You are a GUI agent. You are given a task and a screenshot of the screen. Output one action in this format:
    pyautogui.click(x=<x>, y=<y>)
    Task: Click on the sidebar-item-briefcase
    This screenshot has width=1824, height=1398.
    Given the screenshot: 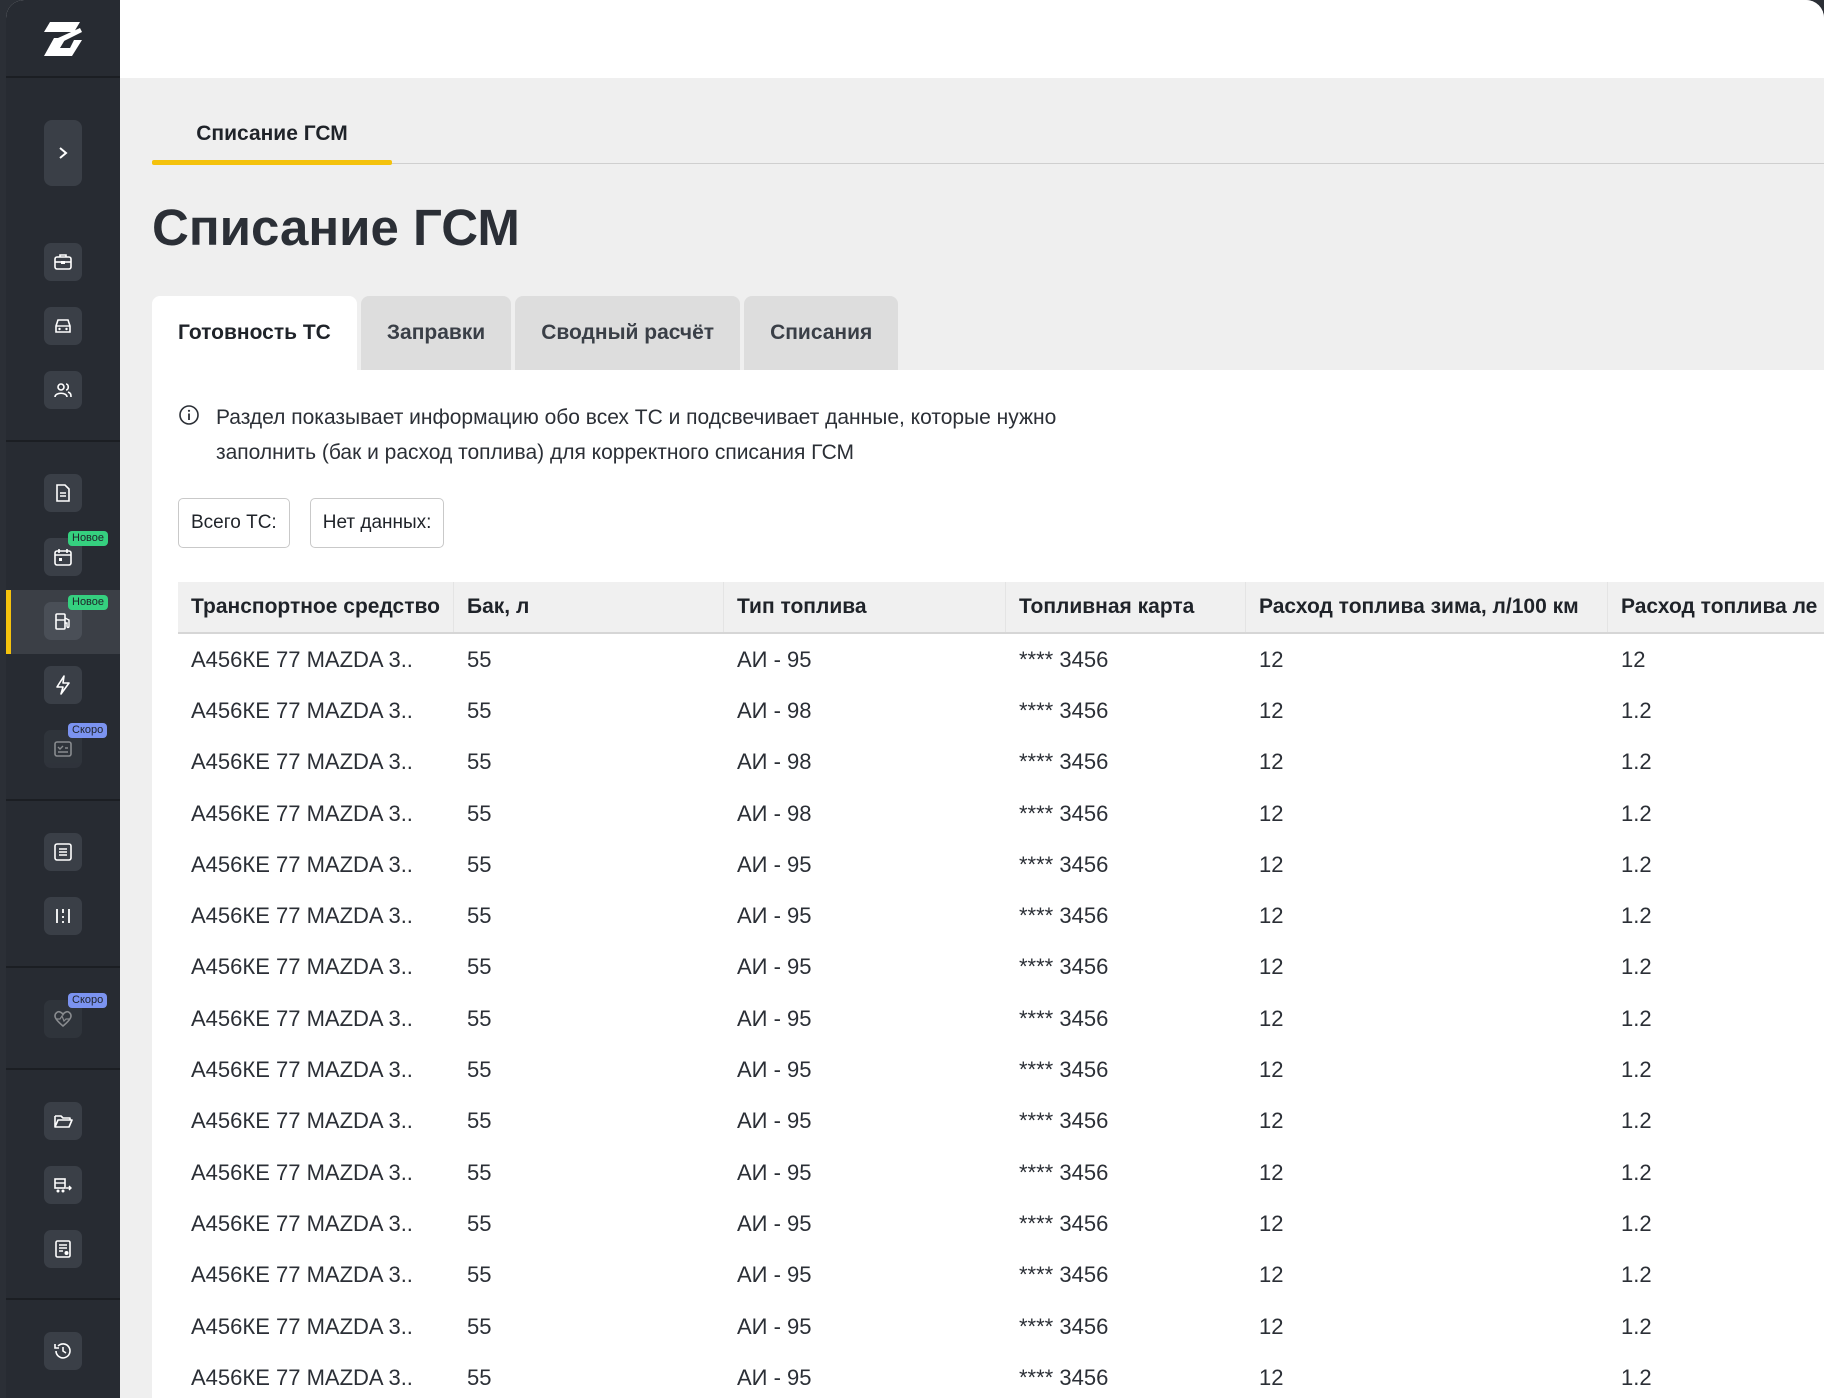 What is the action you would take?
    pyautogui.click(x=63, y=262)
    